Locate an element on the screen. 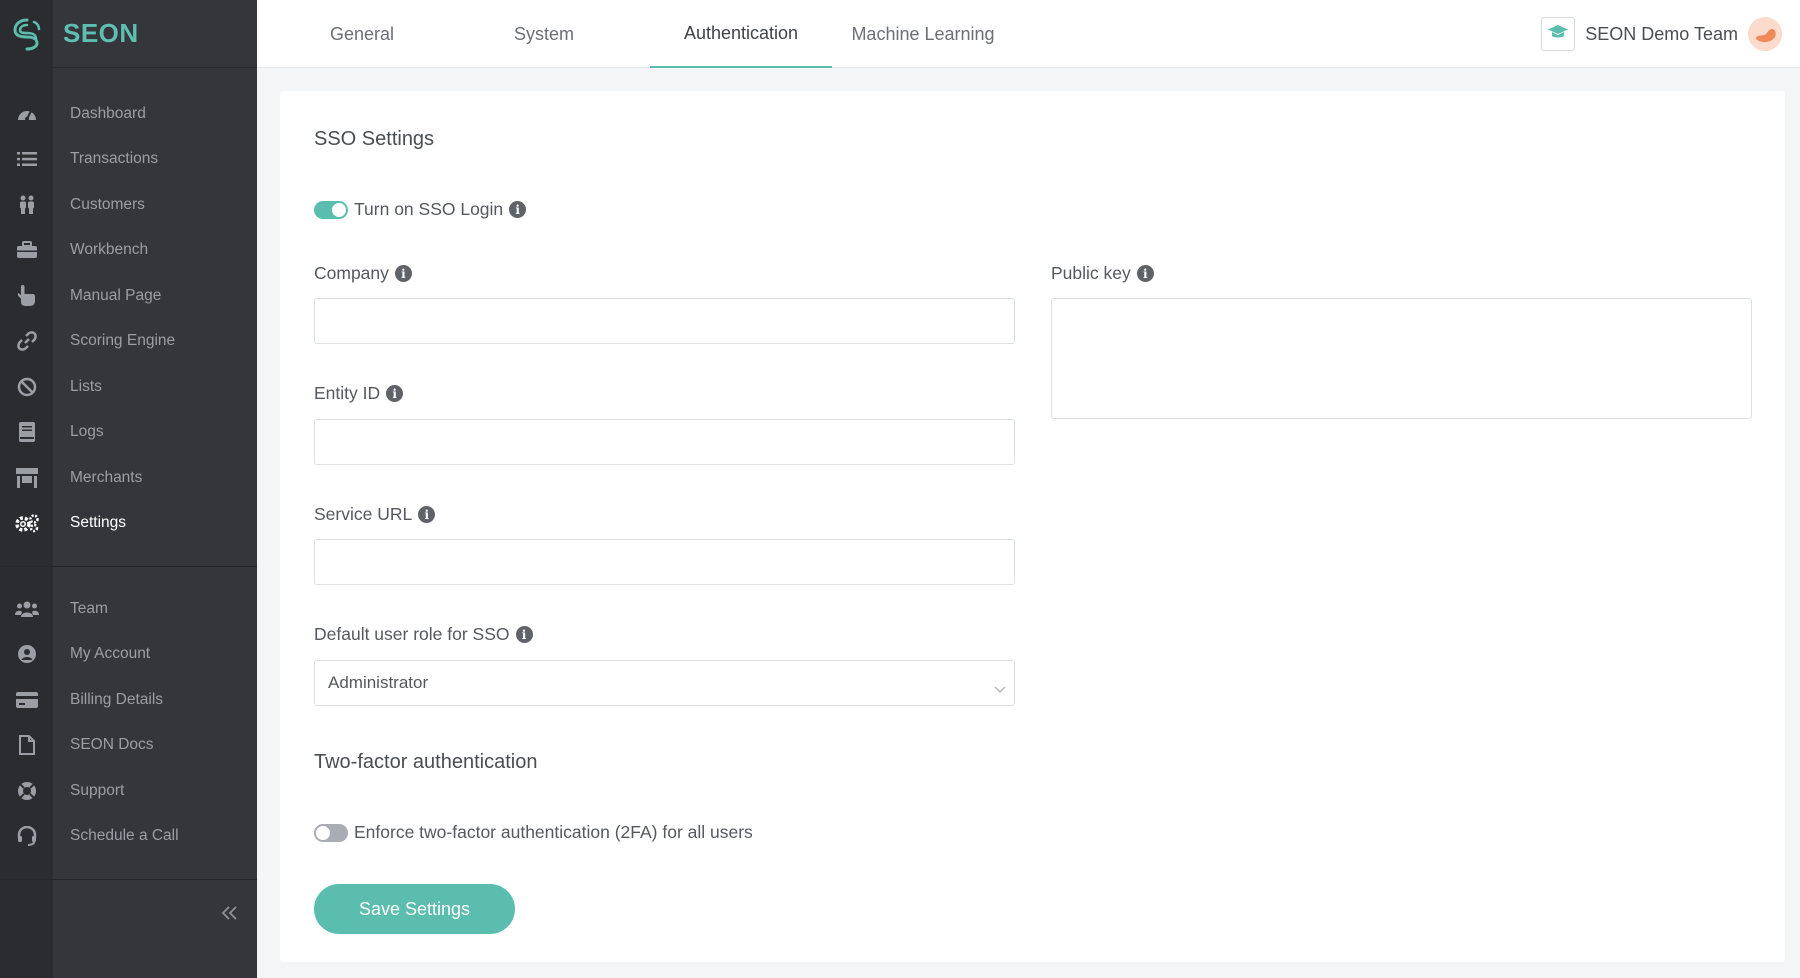  sidebar-item-label: Lists is located at coordinates (86, 386).